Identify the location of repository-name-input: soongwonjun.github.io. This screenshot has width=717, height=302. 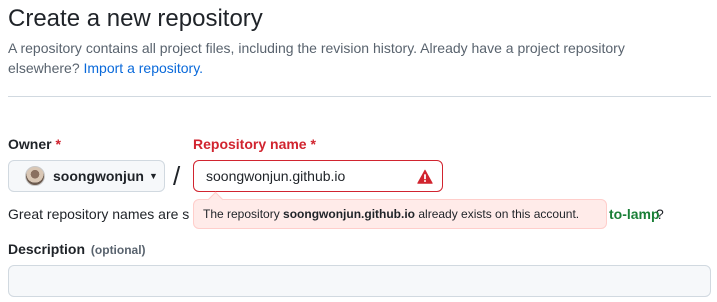
(318, 176).